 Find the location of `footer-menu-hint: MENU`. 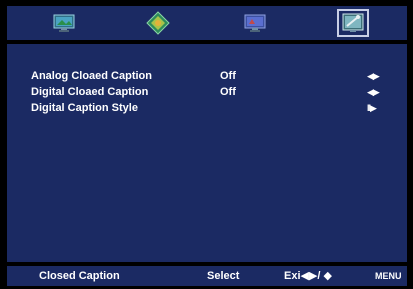

footer-menu-hint: MENU is located at coordinates (388, 276).